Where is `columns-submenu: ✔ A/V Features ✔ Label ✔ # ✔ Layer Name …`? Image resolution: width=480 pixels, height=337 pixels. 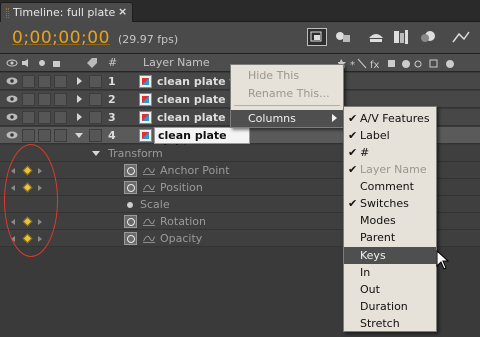 columns-submenu: ✔ A/V Features ✔ Label ✔ # ✔ Layer Name … is located at coordinates (390, 219).